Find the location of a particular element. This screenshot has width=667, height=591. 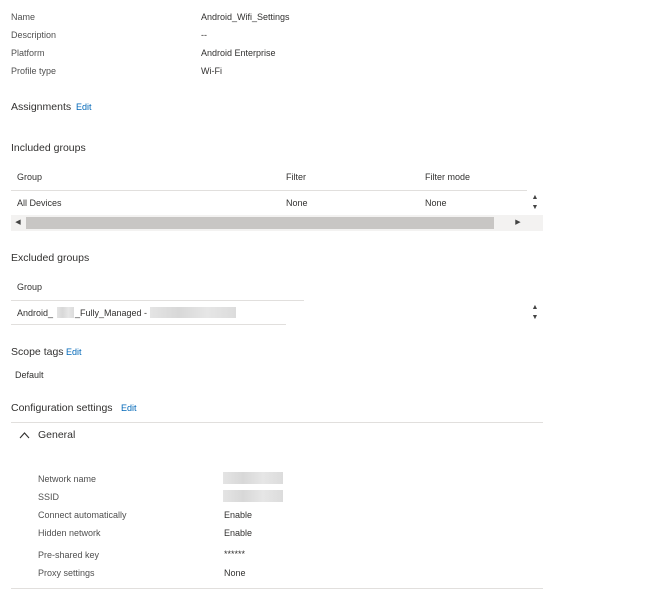

filter-cell: None is located at coordinates (297, 203).